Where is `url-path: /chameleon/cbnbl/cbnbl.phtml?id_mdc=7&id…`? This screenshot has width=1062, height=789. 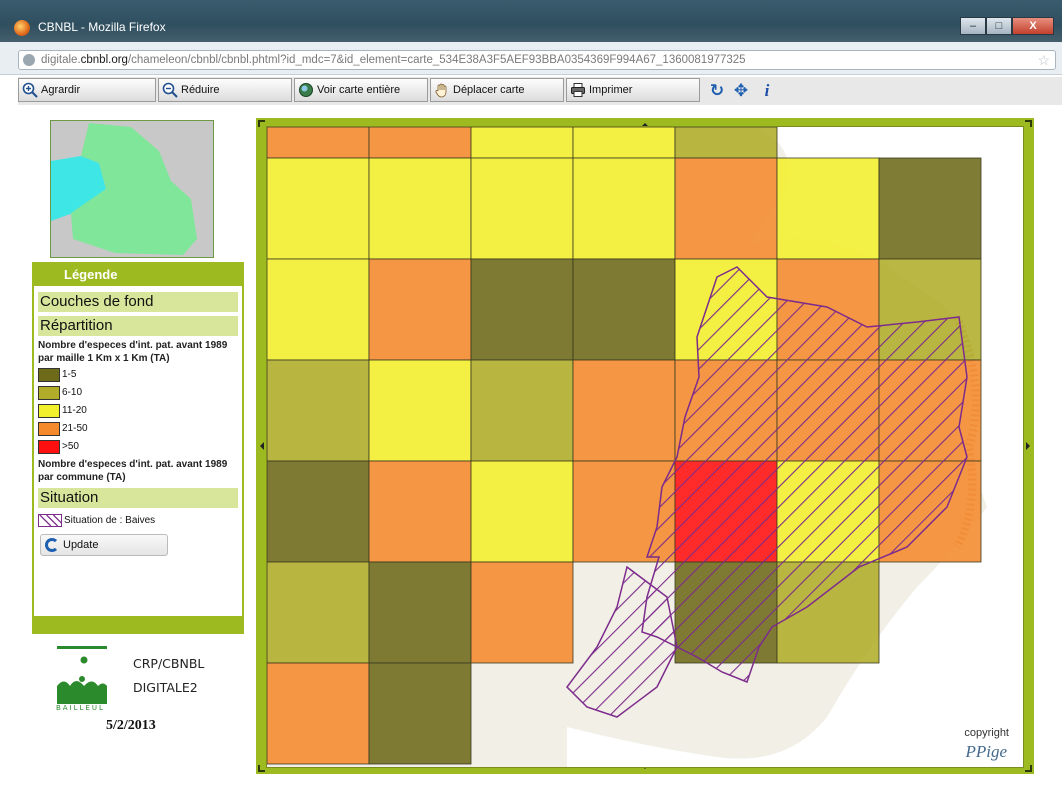
url-path: /chameleon/cbnbl/cbnbl.phtml?id_mdc=7&id… is located at coordinates (436, 60).